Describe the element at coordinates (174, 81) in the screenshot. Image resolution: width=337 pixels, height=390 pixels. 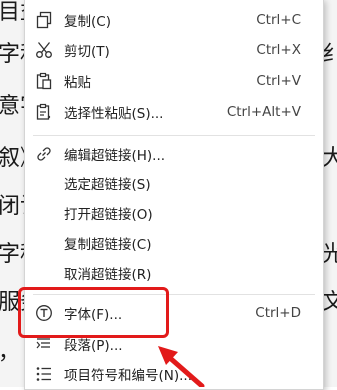
I see `menu-item-paste: 粘贴 Ctrl+V` at that location.